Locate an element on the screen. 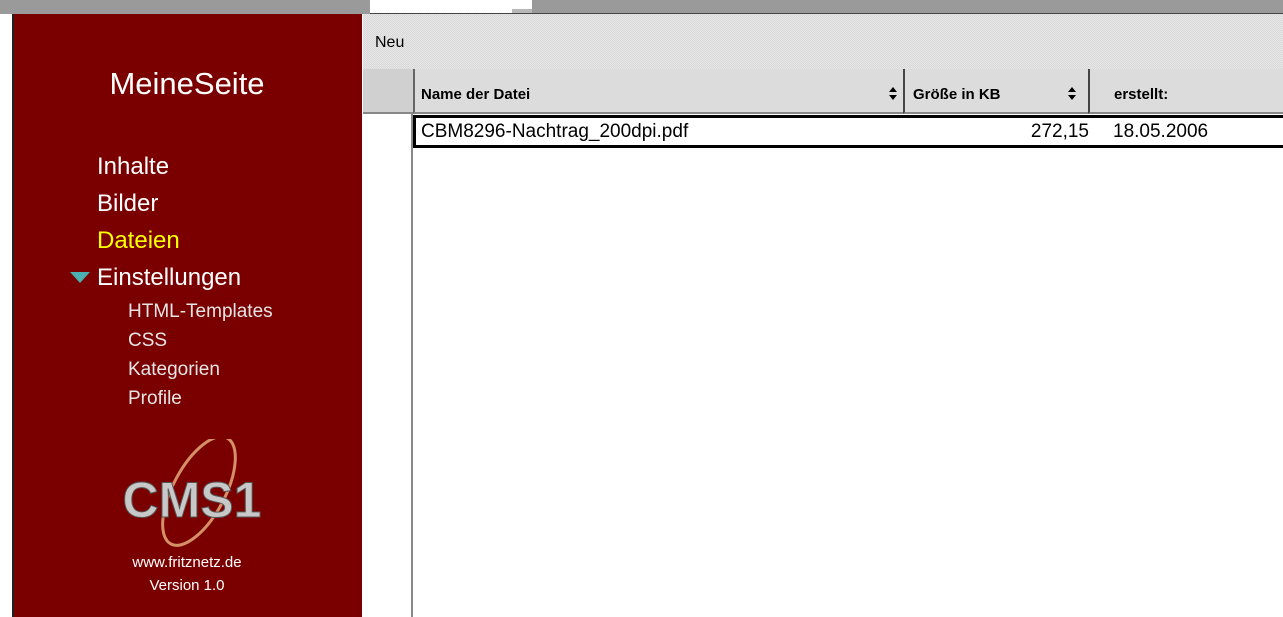 The width and height of the screenshot is (1283, 617). file-size-cell: 272,15 is located at coordinates (1059, 131).